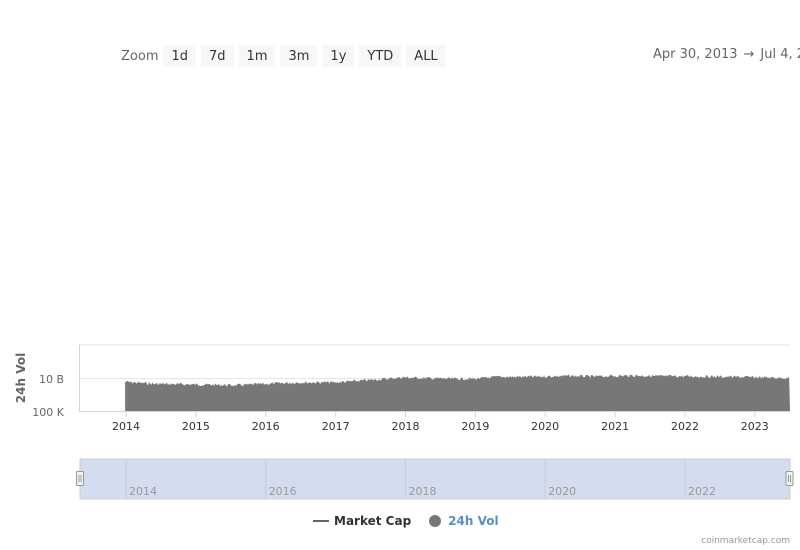 This screenshot has width=800, height=550. Describe the element at coordinates (562, 491) in the screenshot. I see `navigator-label-2020: 2020` at that location.